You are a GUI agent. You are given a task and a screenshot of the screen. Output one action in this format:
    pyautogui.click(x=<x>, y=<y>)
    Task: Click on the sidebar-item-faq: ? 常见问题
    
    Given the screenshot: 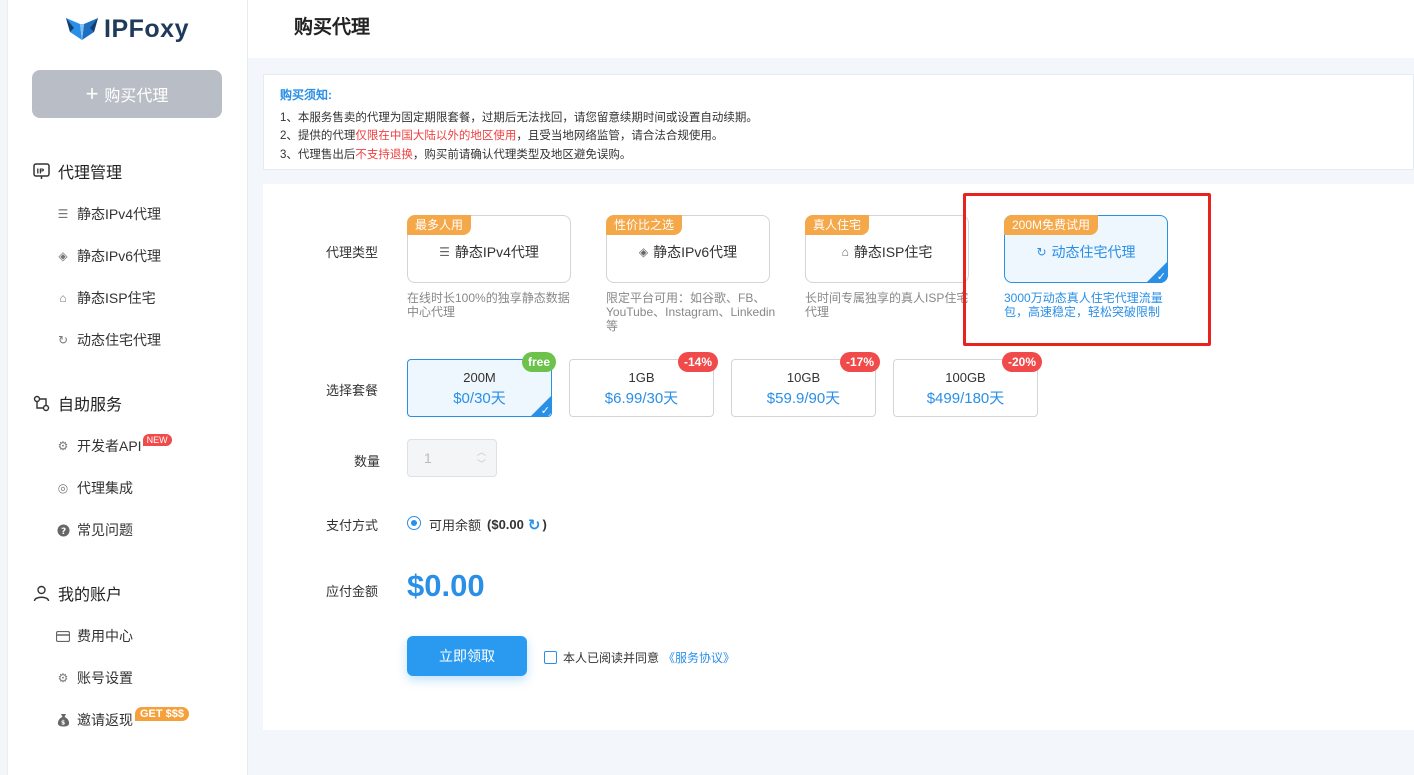 What is the action you would take?
    pyautogui.click(x=94, y=530)
    